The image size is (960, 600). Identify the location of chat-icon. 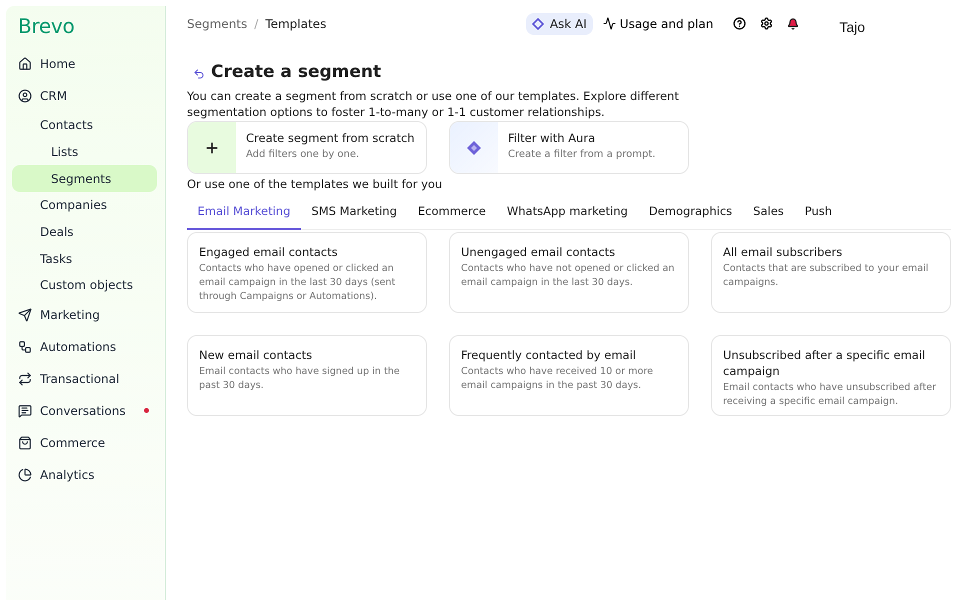
(25, 411).